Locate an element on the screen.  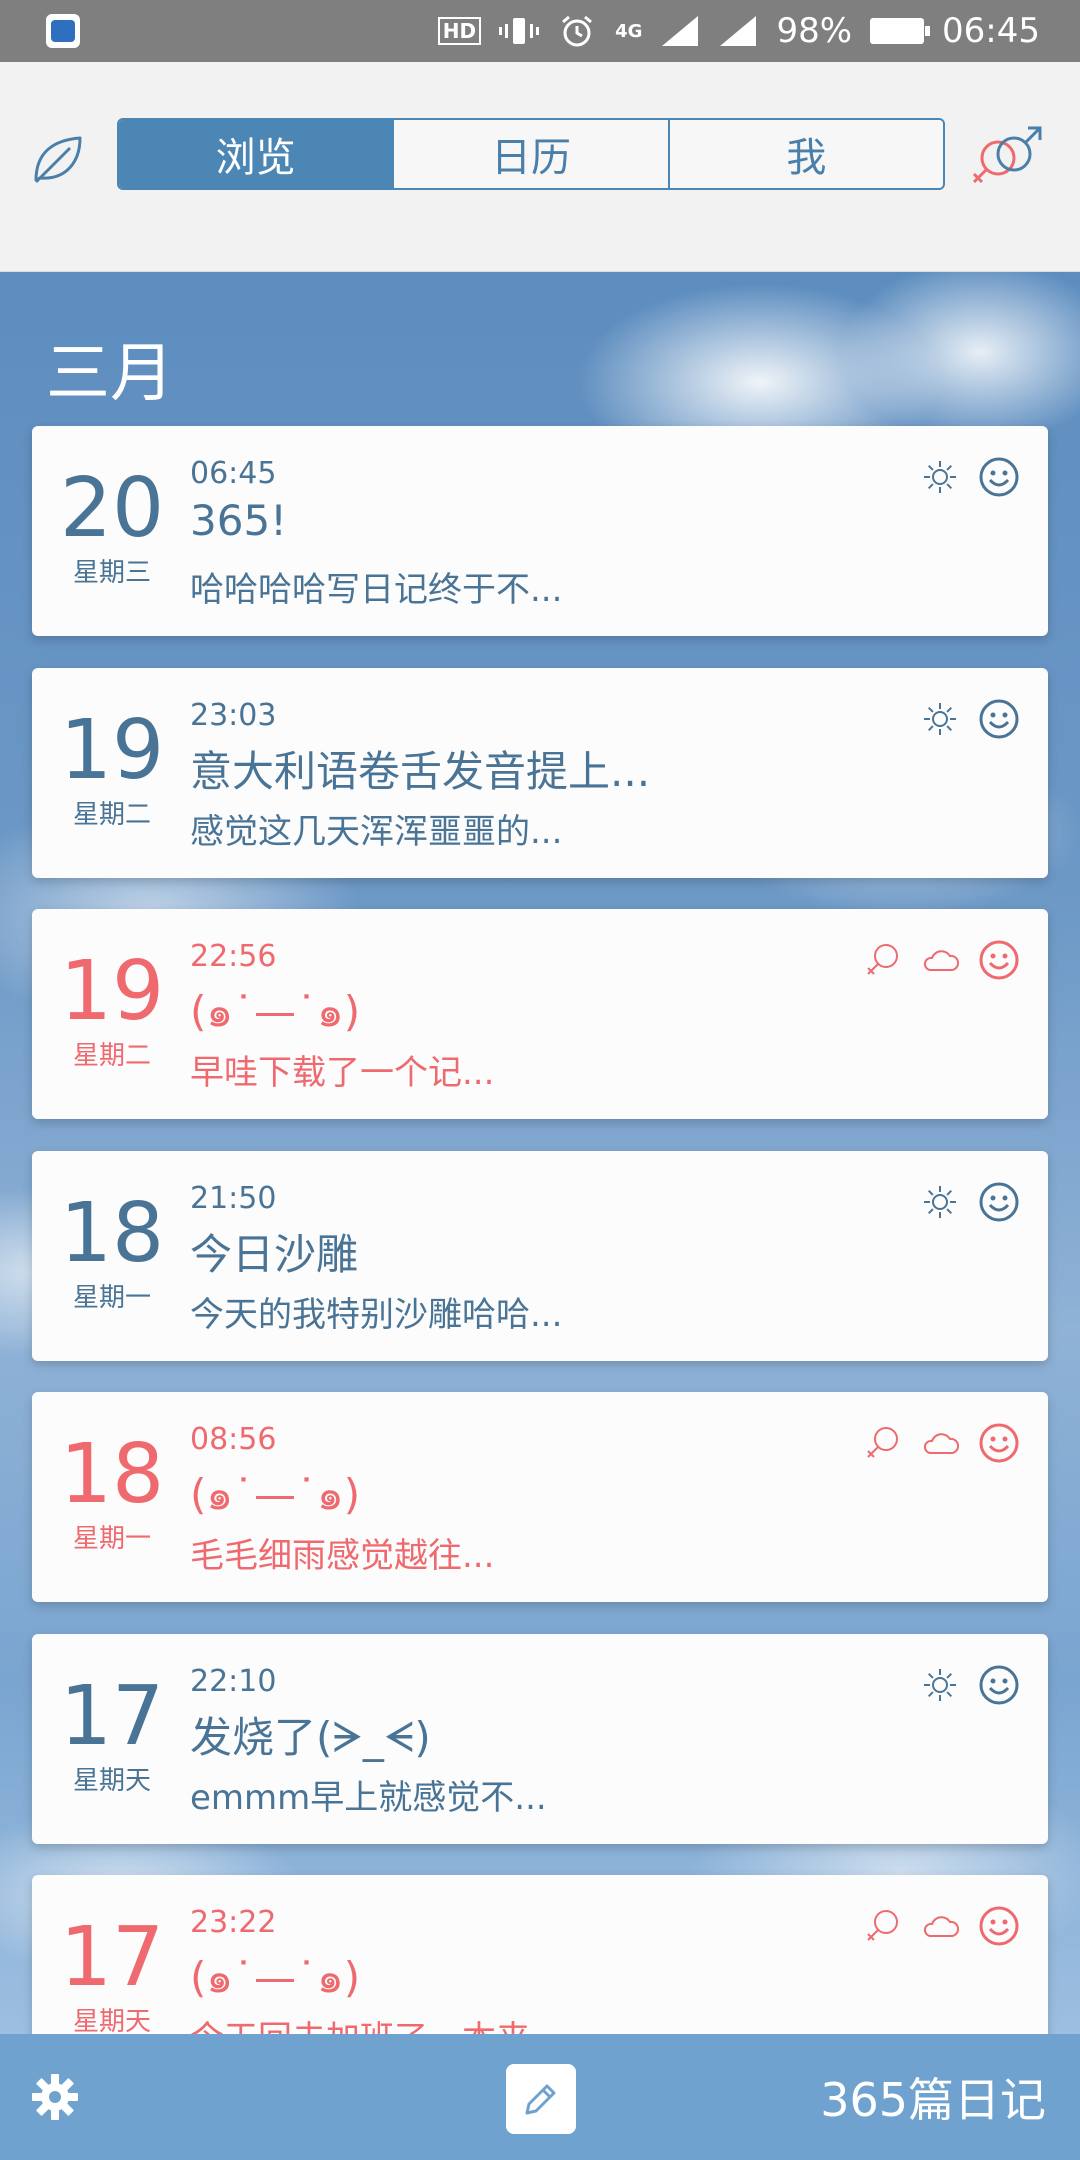
hd-voice-icon: HD is located at coordinates (459, 31).